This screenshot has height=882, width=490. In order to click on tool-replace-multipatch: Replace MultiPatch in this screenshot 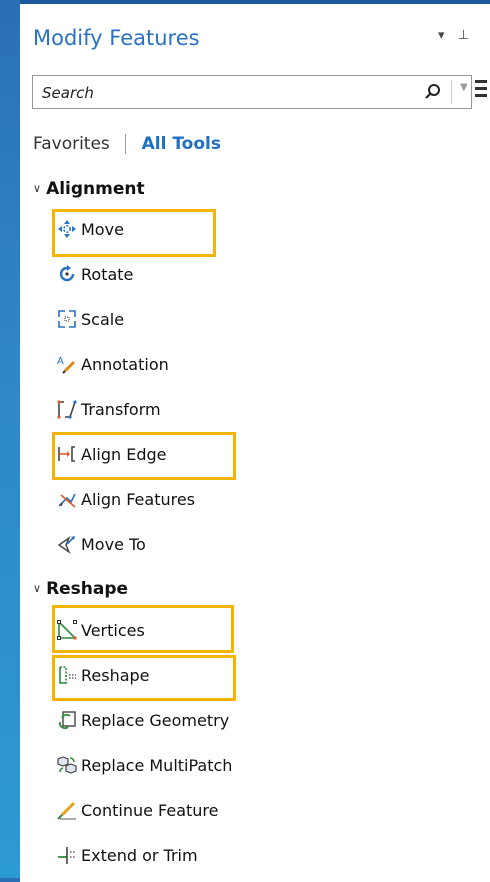, I will do `click(144, 765)`.